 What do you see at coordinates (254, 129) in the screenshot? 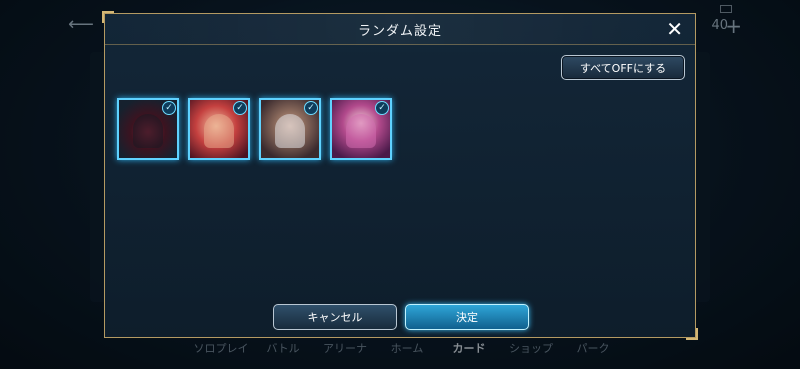
I see `selected-cards-list: ✓ ✓ ✓ ✓` at bounding box center [254, 129].